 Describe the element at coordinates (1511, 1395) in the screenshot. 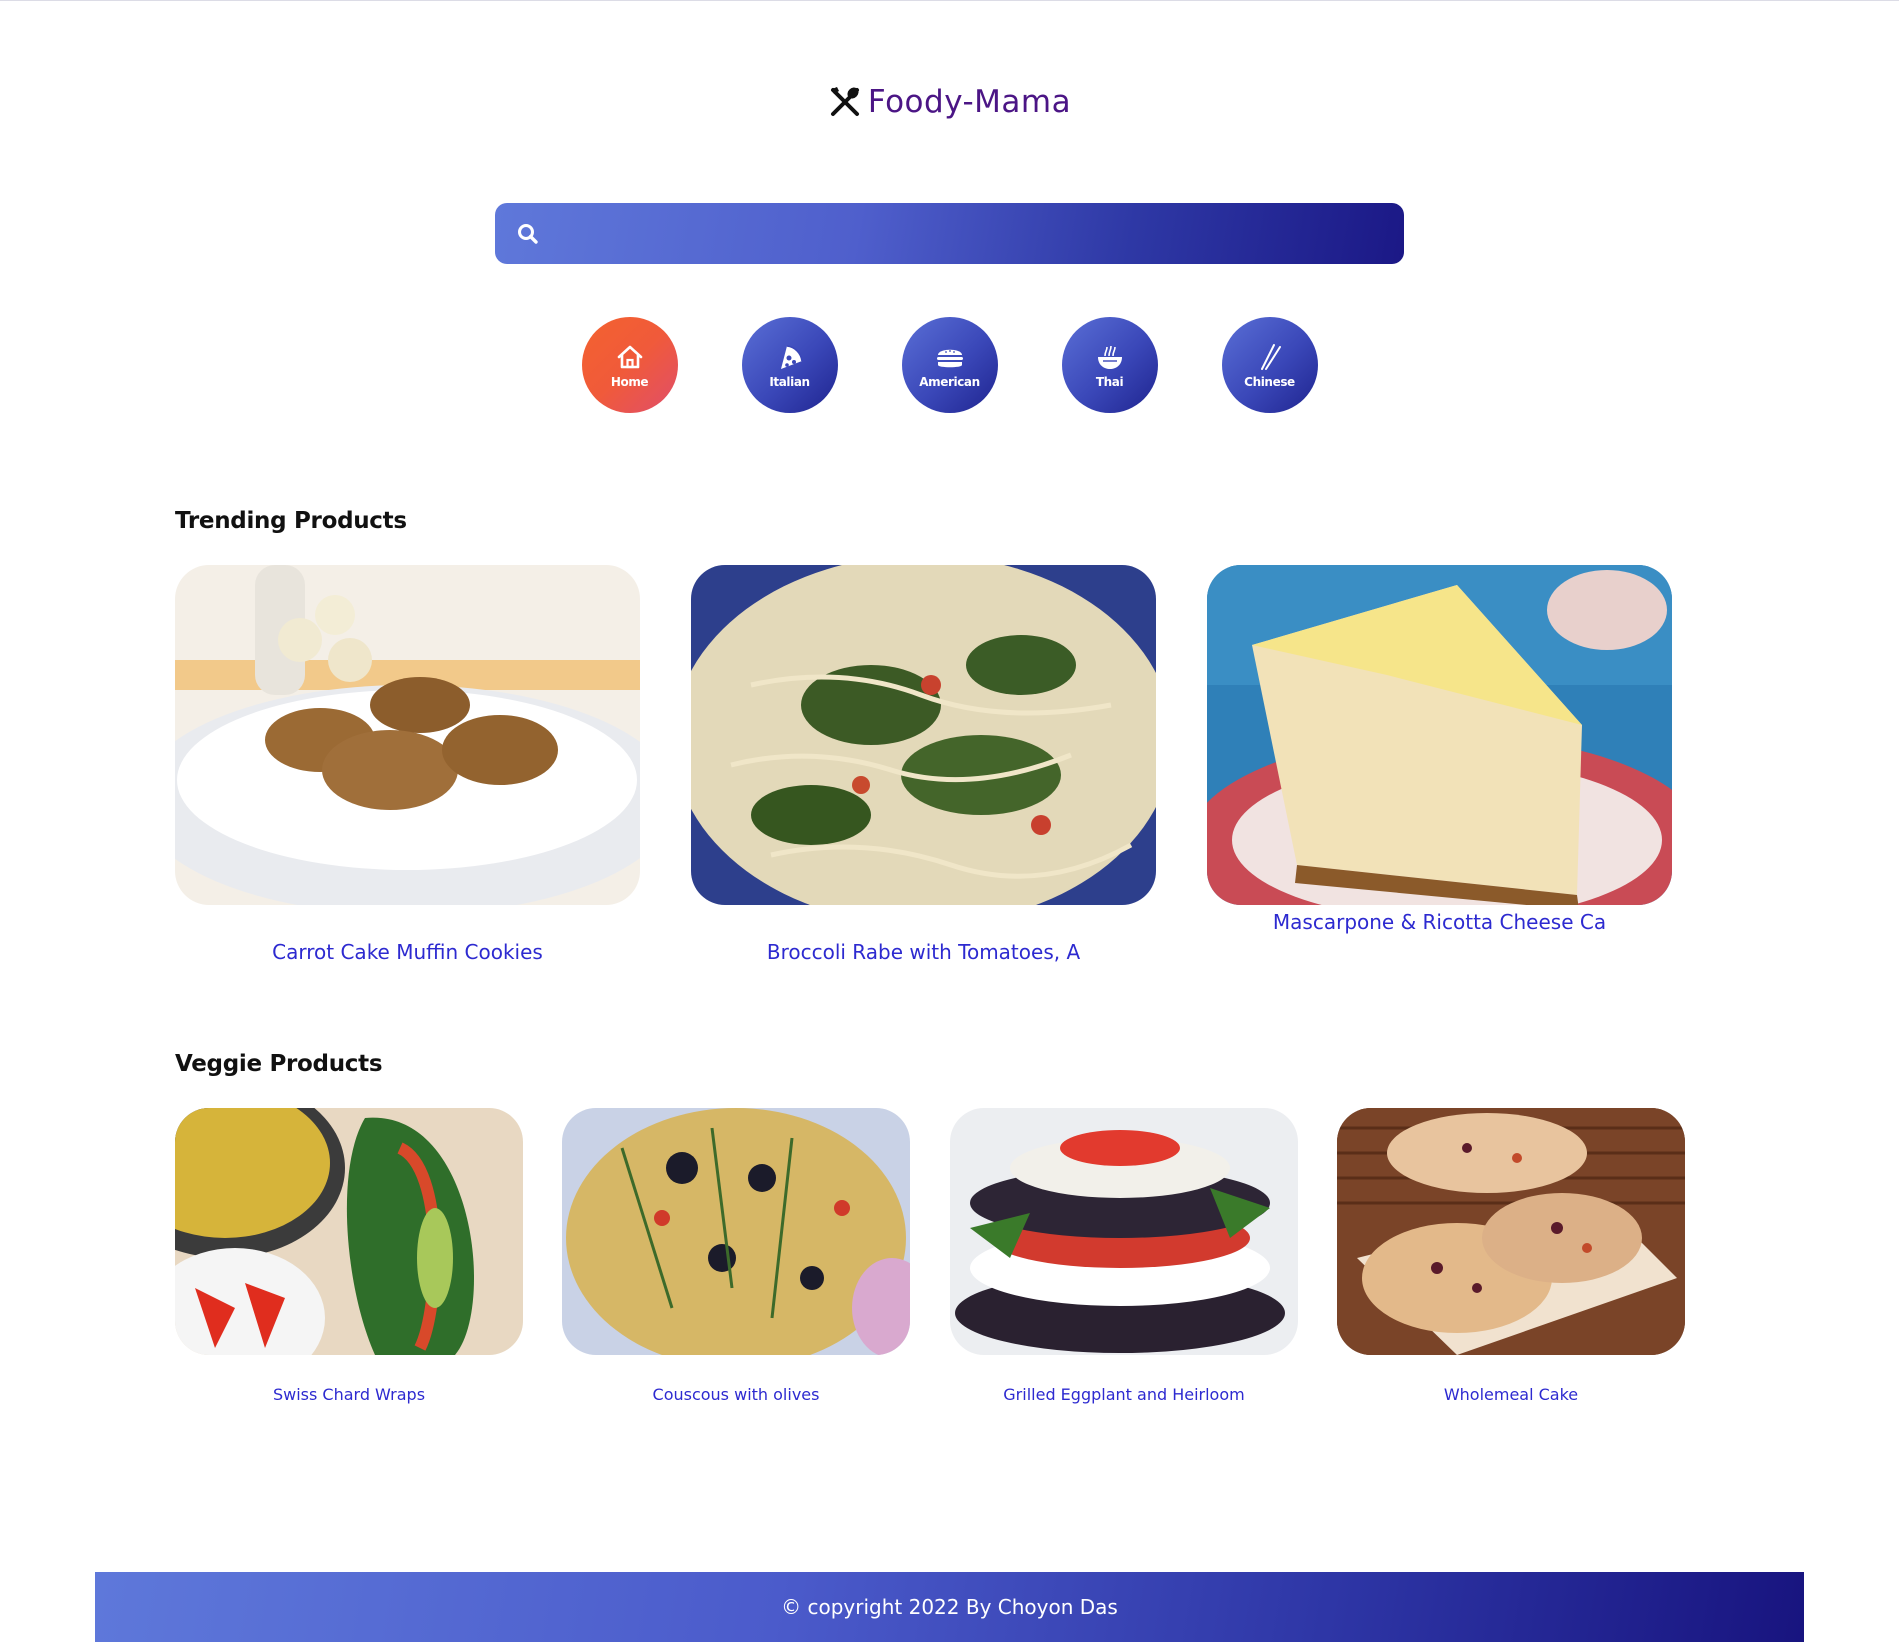

I see `product-title: Wholemeal Cake` at that location.